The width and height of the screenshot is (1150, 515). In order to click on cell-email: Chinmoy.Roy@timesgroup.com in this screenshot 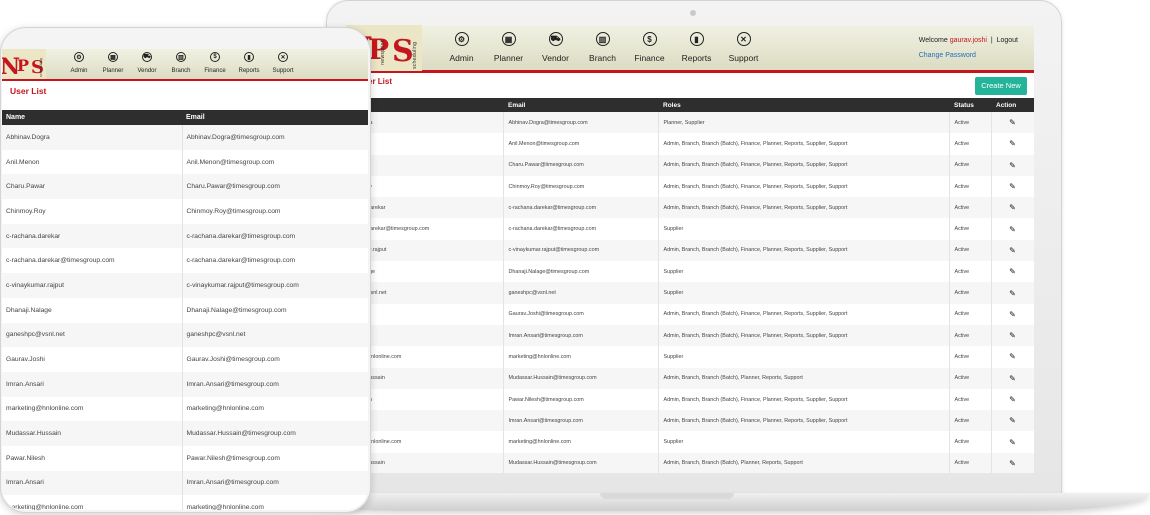, I will do `click(275, 211)`.